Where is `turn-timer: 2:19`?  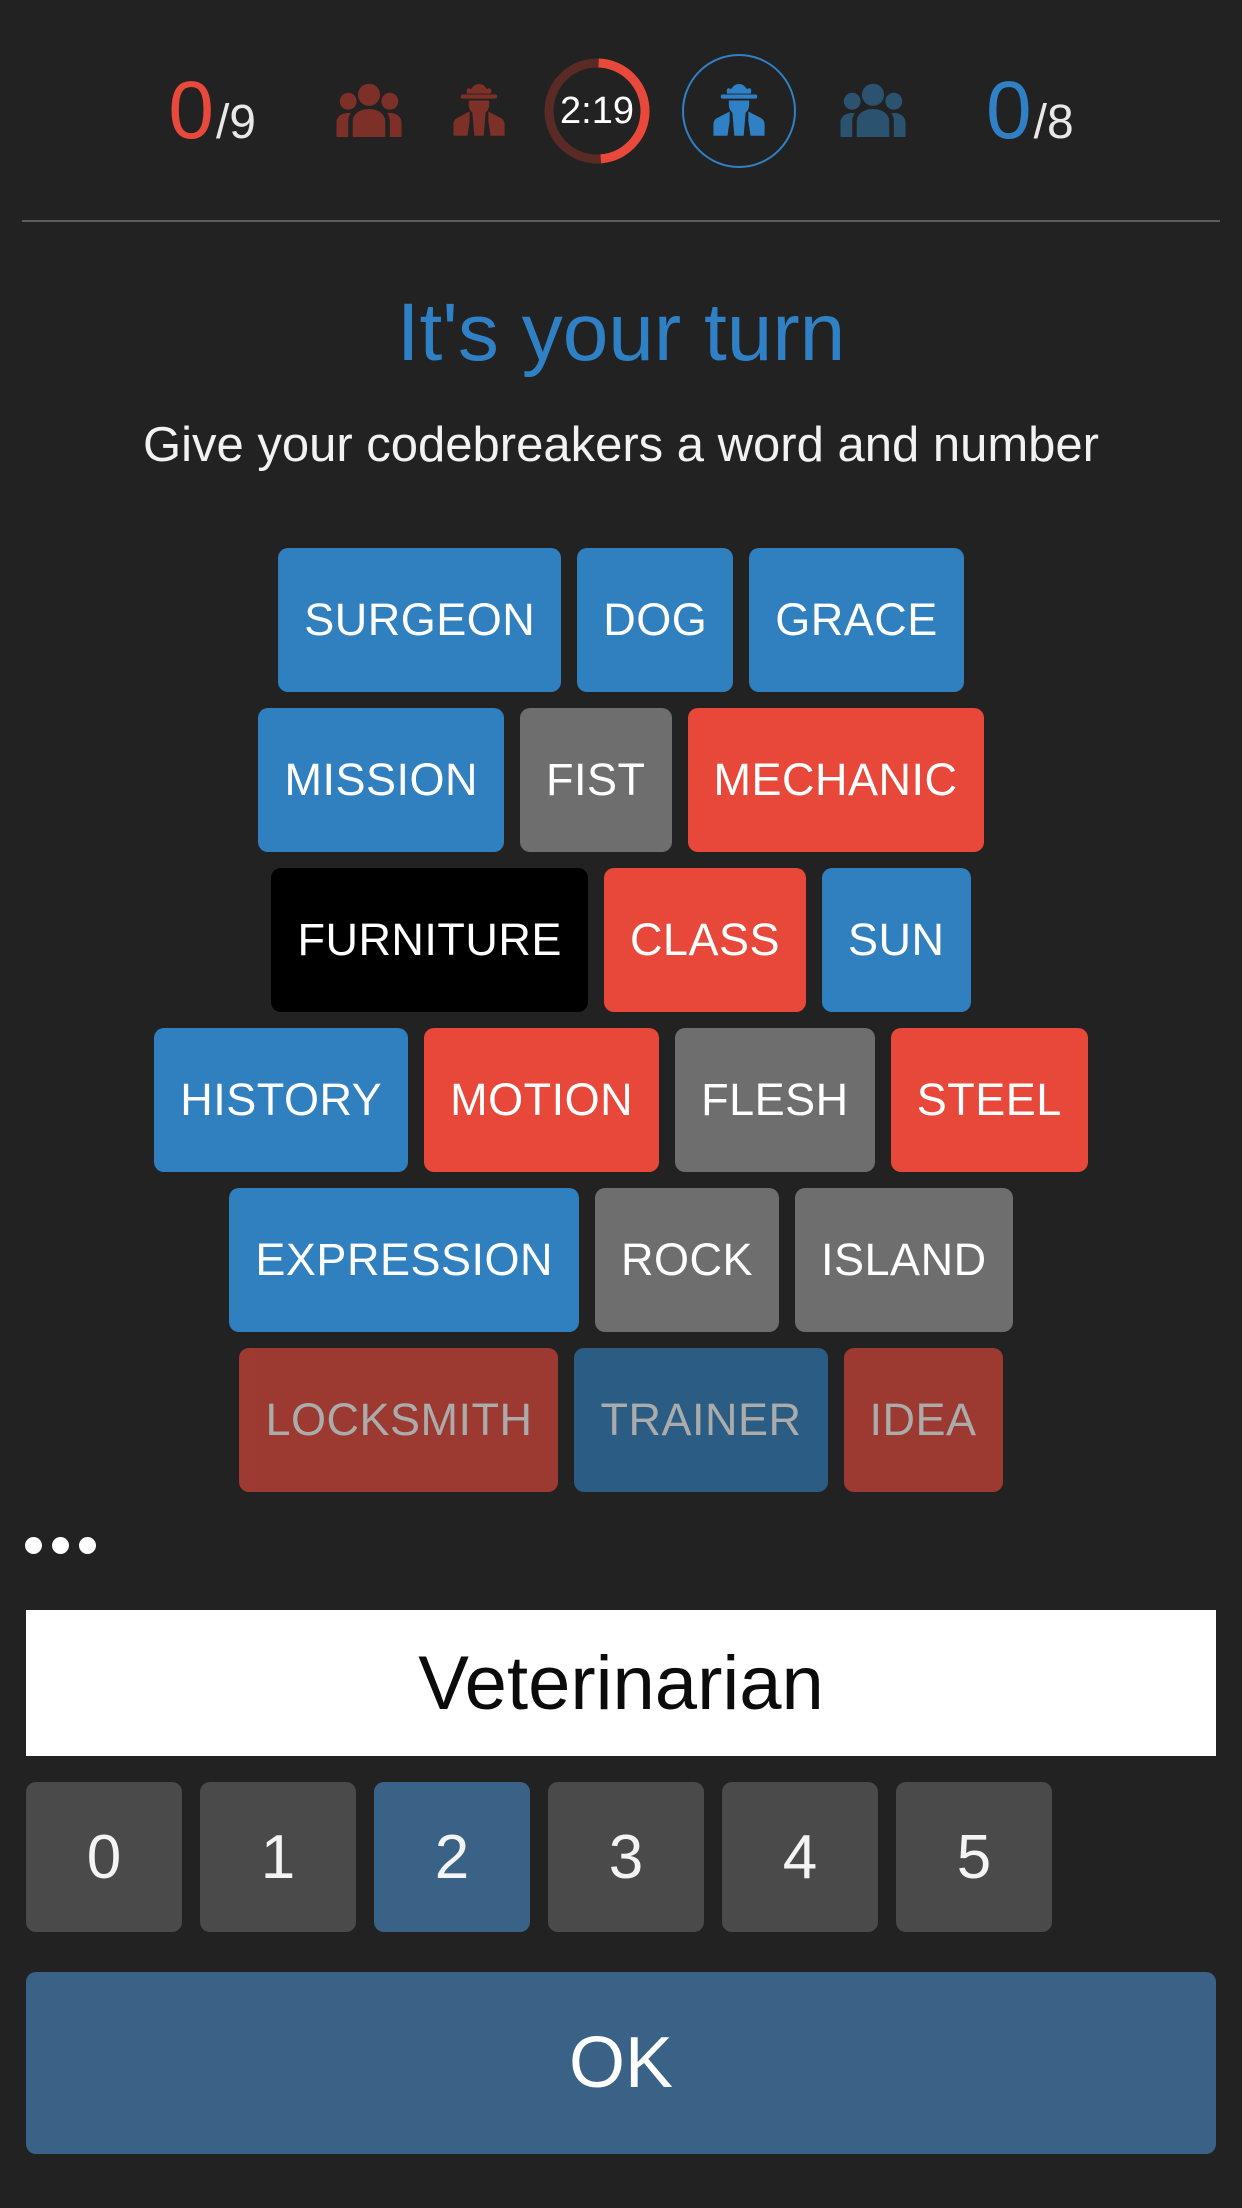 turn-timer: 2:19 is located at coordinates (597, 111).